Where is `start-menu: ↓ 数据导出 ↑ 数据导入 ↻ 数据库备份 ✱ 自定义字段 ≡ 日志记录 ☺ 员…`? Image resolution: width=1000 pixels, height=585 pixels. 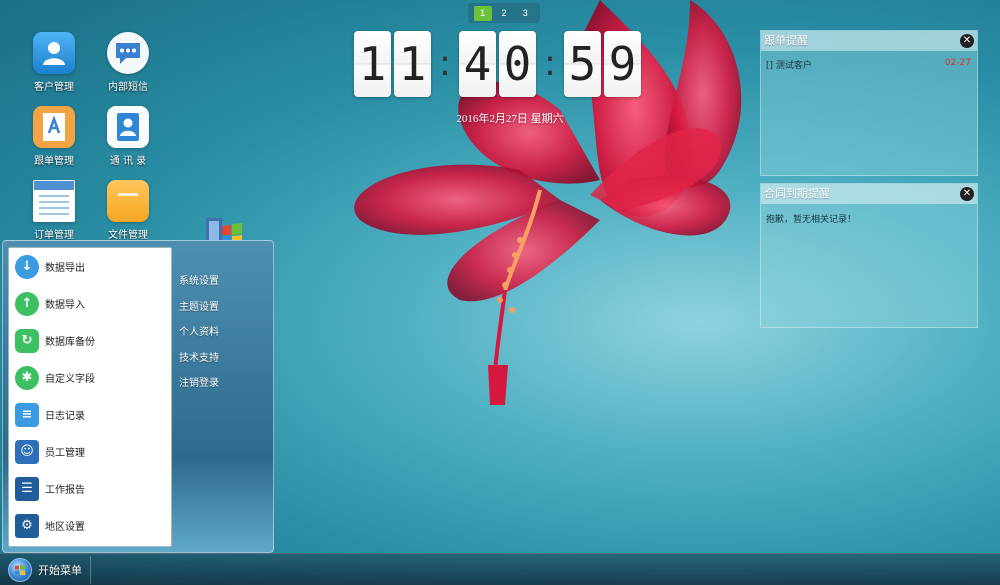
start-menu: ↓ 数据导出 ↑ 数据导入 ↻ 数据库备份 ✱ 自定义字段 ≡ 日志记录 ☺ 员… is located at coordinates (138, 396).